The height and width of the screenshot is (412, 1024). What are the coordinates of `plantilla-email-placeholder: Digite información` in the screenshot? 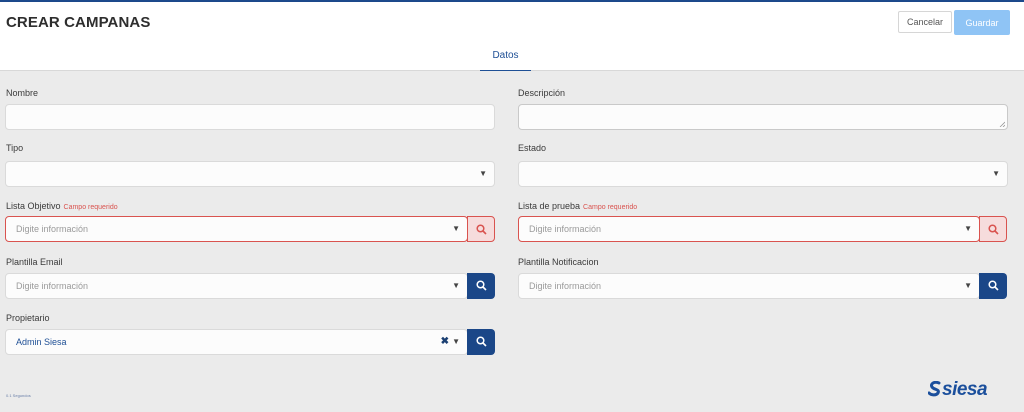 It's located at (52, 286).